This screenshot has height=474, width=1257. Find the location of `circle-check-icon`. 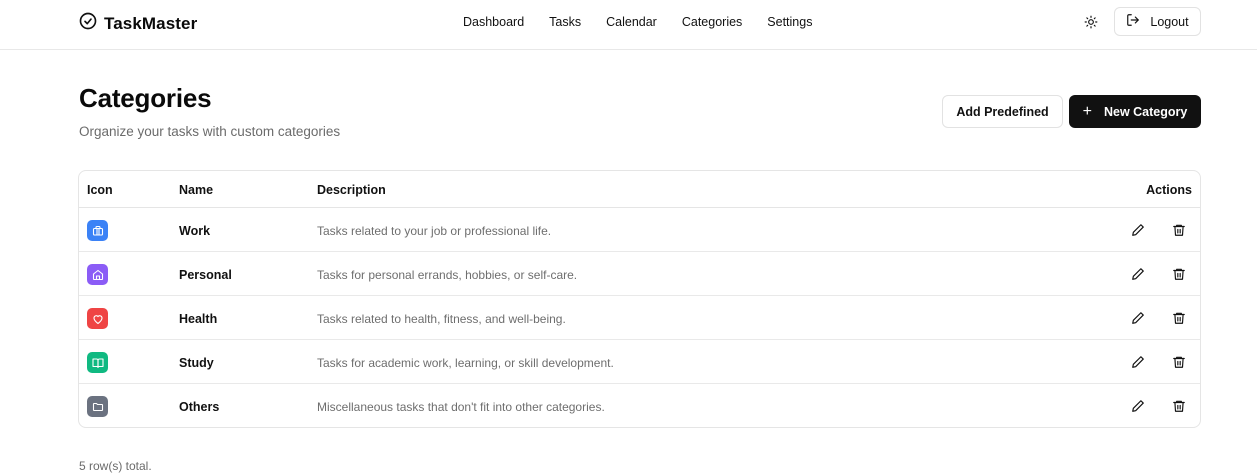

circle-check-icon is located at coordinates (88, 23).